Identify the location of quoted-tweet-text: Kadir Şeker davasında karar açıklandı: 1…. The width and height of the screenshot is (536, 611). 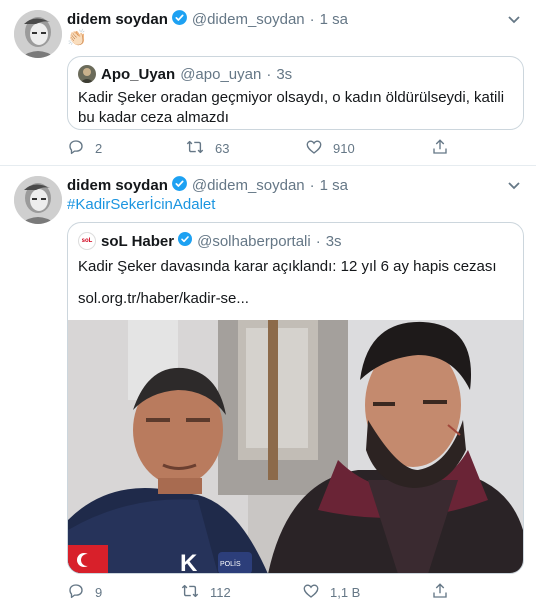
(287, 266).